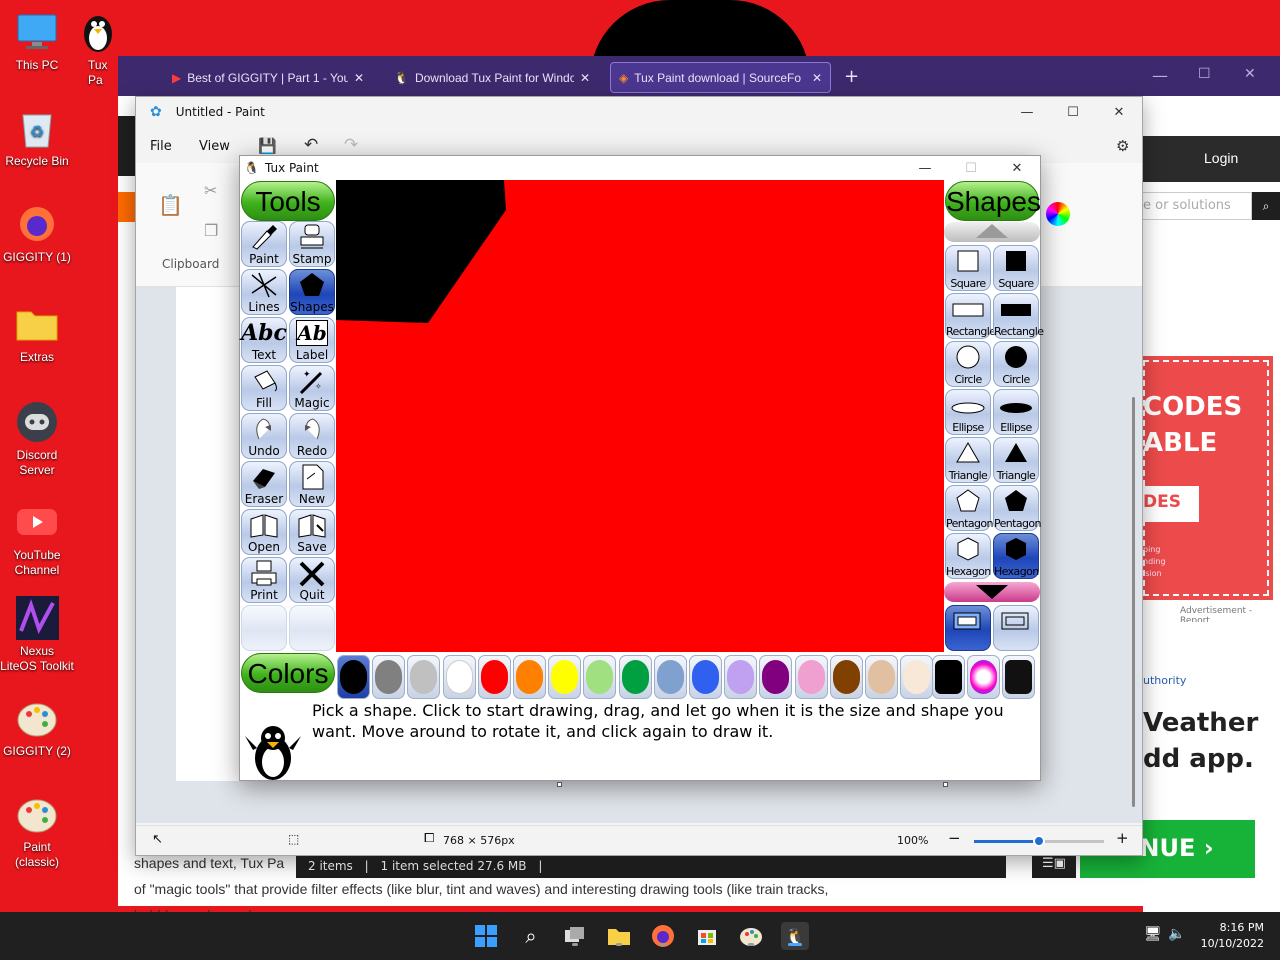 This screenshot has height=960, width=1280. I want to click on tool-stamp-button: Stamp, so click(312, 244).